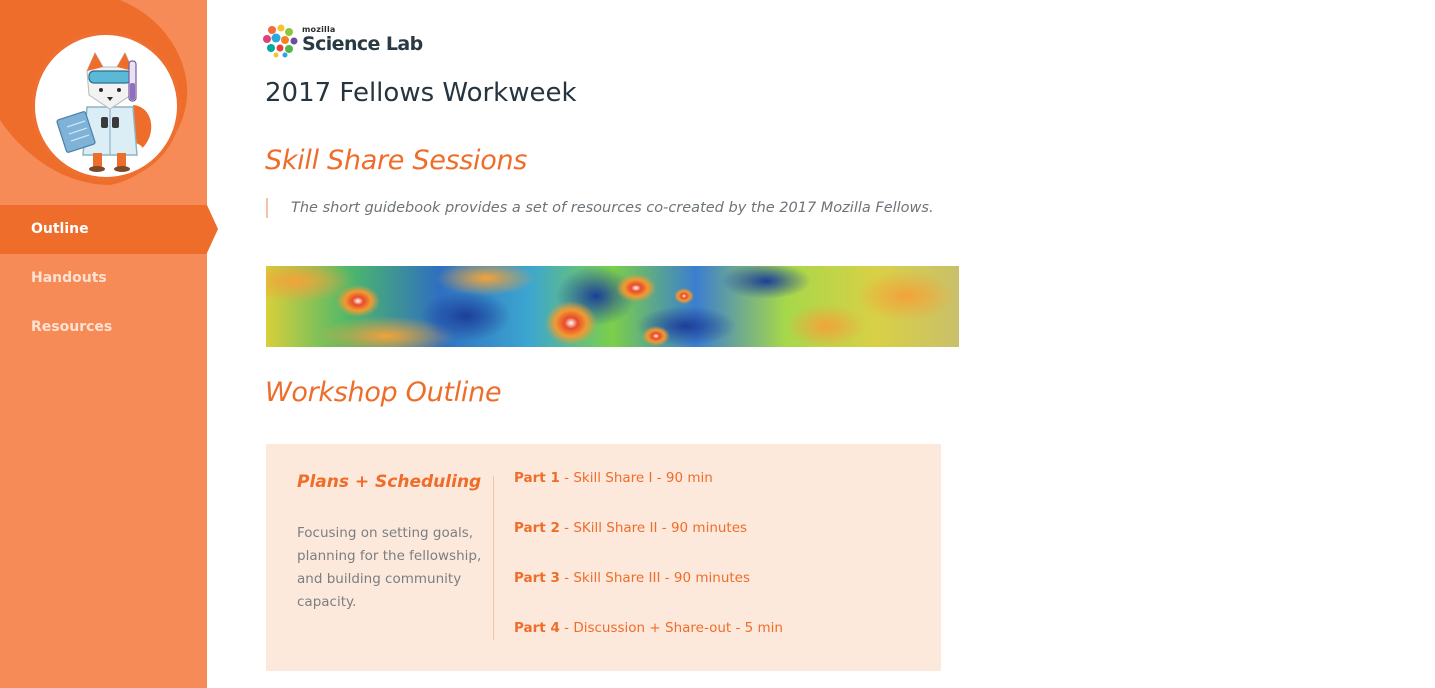 Image resolution: width=1435 pixels, height=688 pixels. I want to click on page-title: 2017 Fellows Workweek, so click(421, 93).